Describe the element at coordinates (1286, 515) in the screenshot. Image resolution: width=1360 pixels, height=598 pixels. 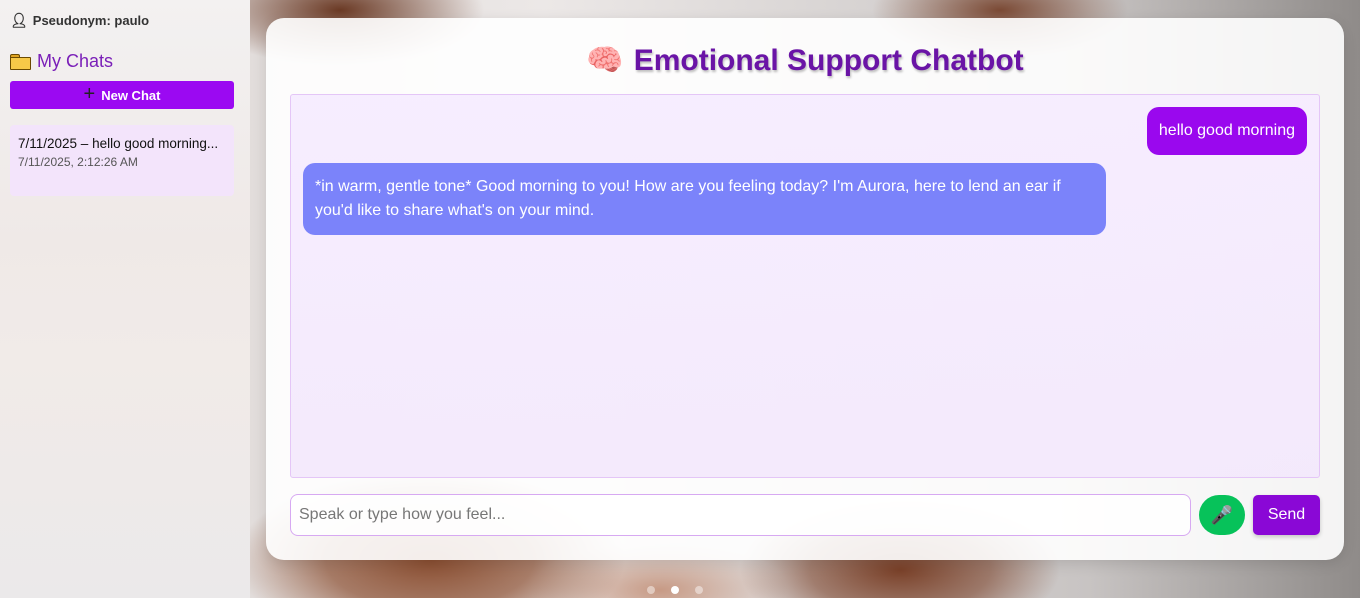
I see `send-button: Send` at that location.